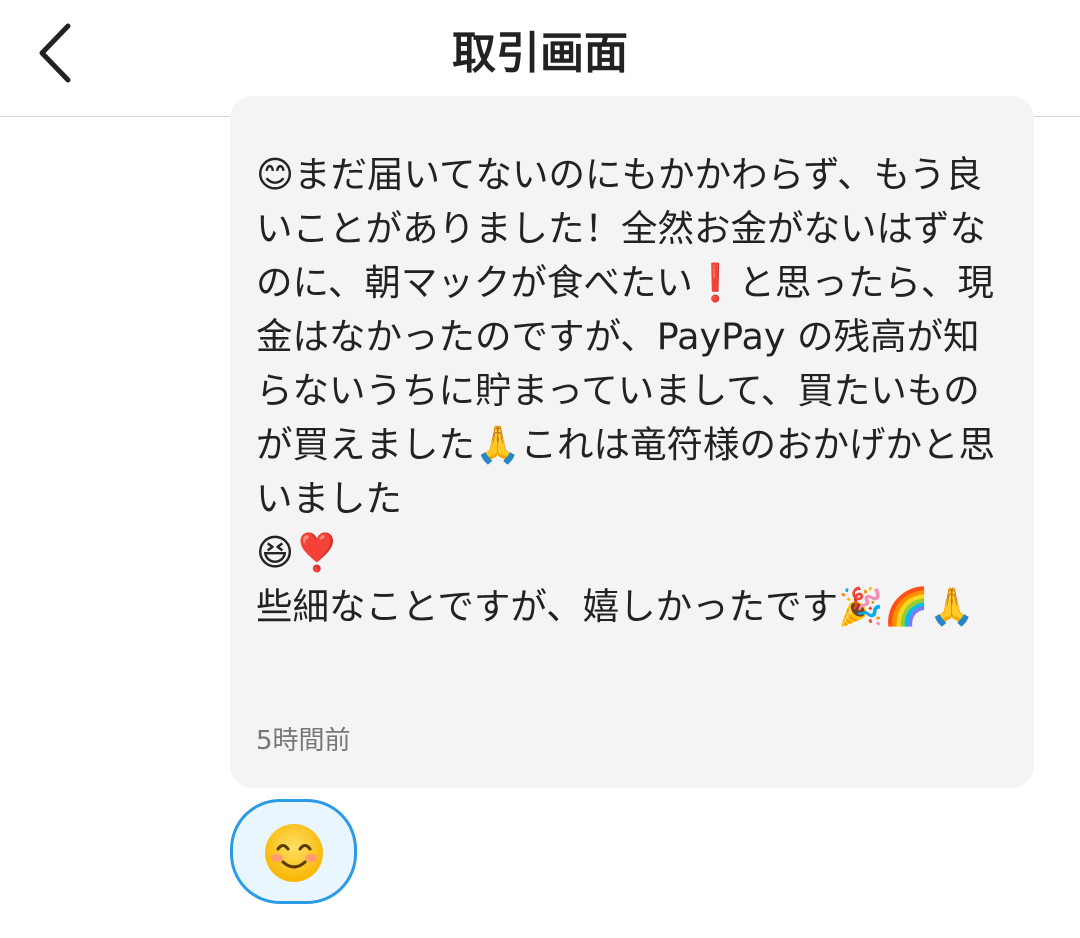  What do you see at coordinates (303, 741) in the screenshot?
I see `message-timestamp: 5時間前` at bounding box center [303, 741].